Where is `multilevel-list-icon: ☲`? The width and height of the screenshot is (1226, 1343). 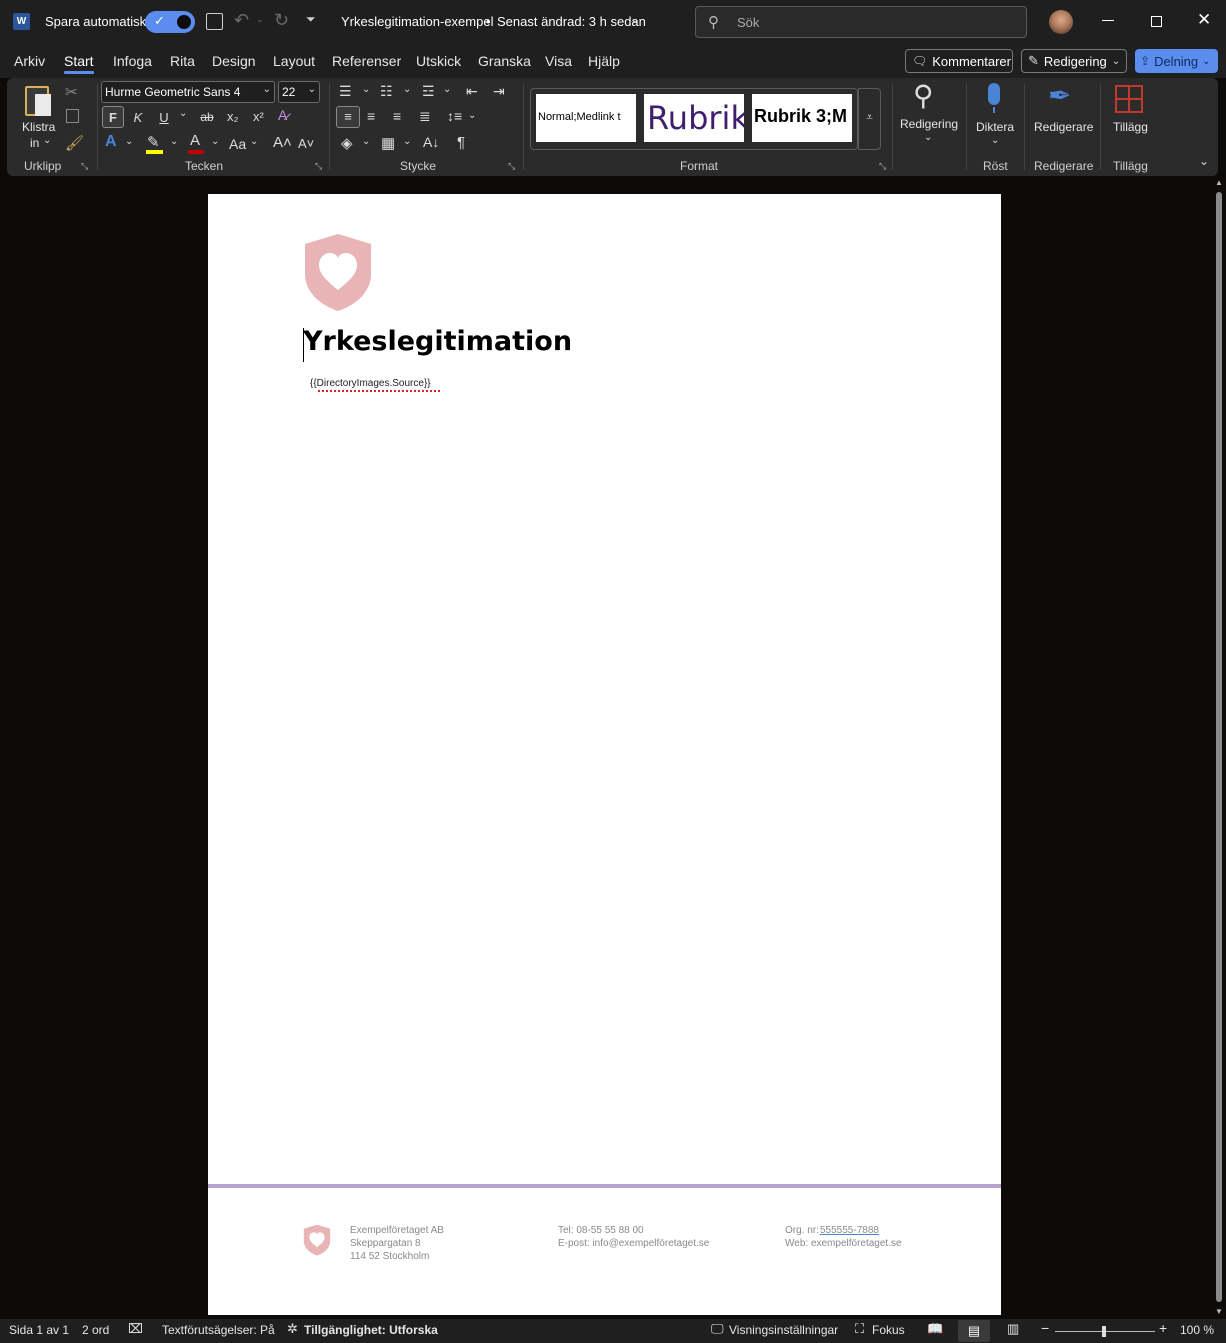 multilevel-list-icon: ☲ is located at coordinates (428, 91).